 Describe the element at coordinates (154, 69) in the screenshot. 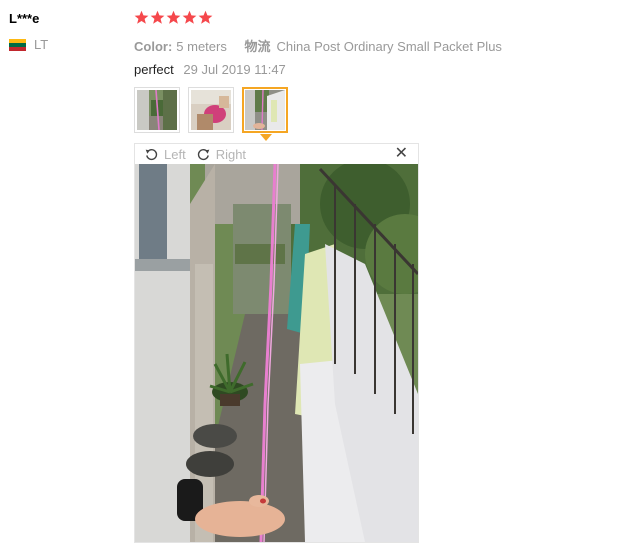

I see `review-text: perfect` at that location.